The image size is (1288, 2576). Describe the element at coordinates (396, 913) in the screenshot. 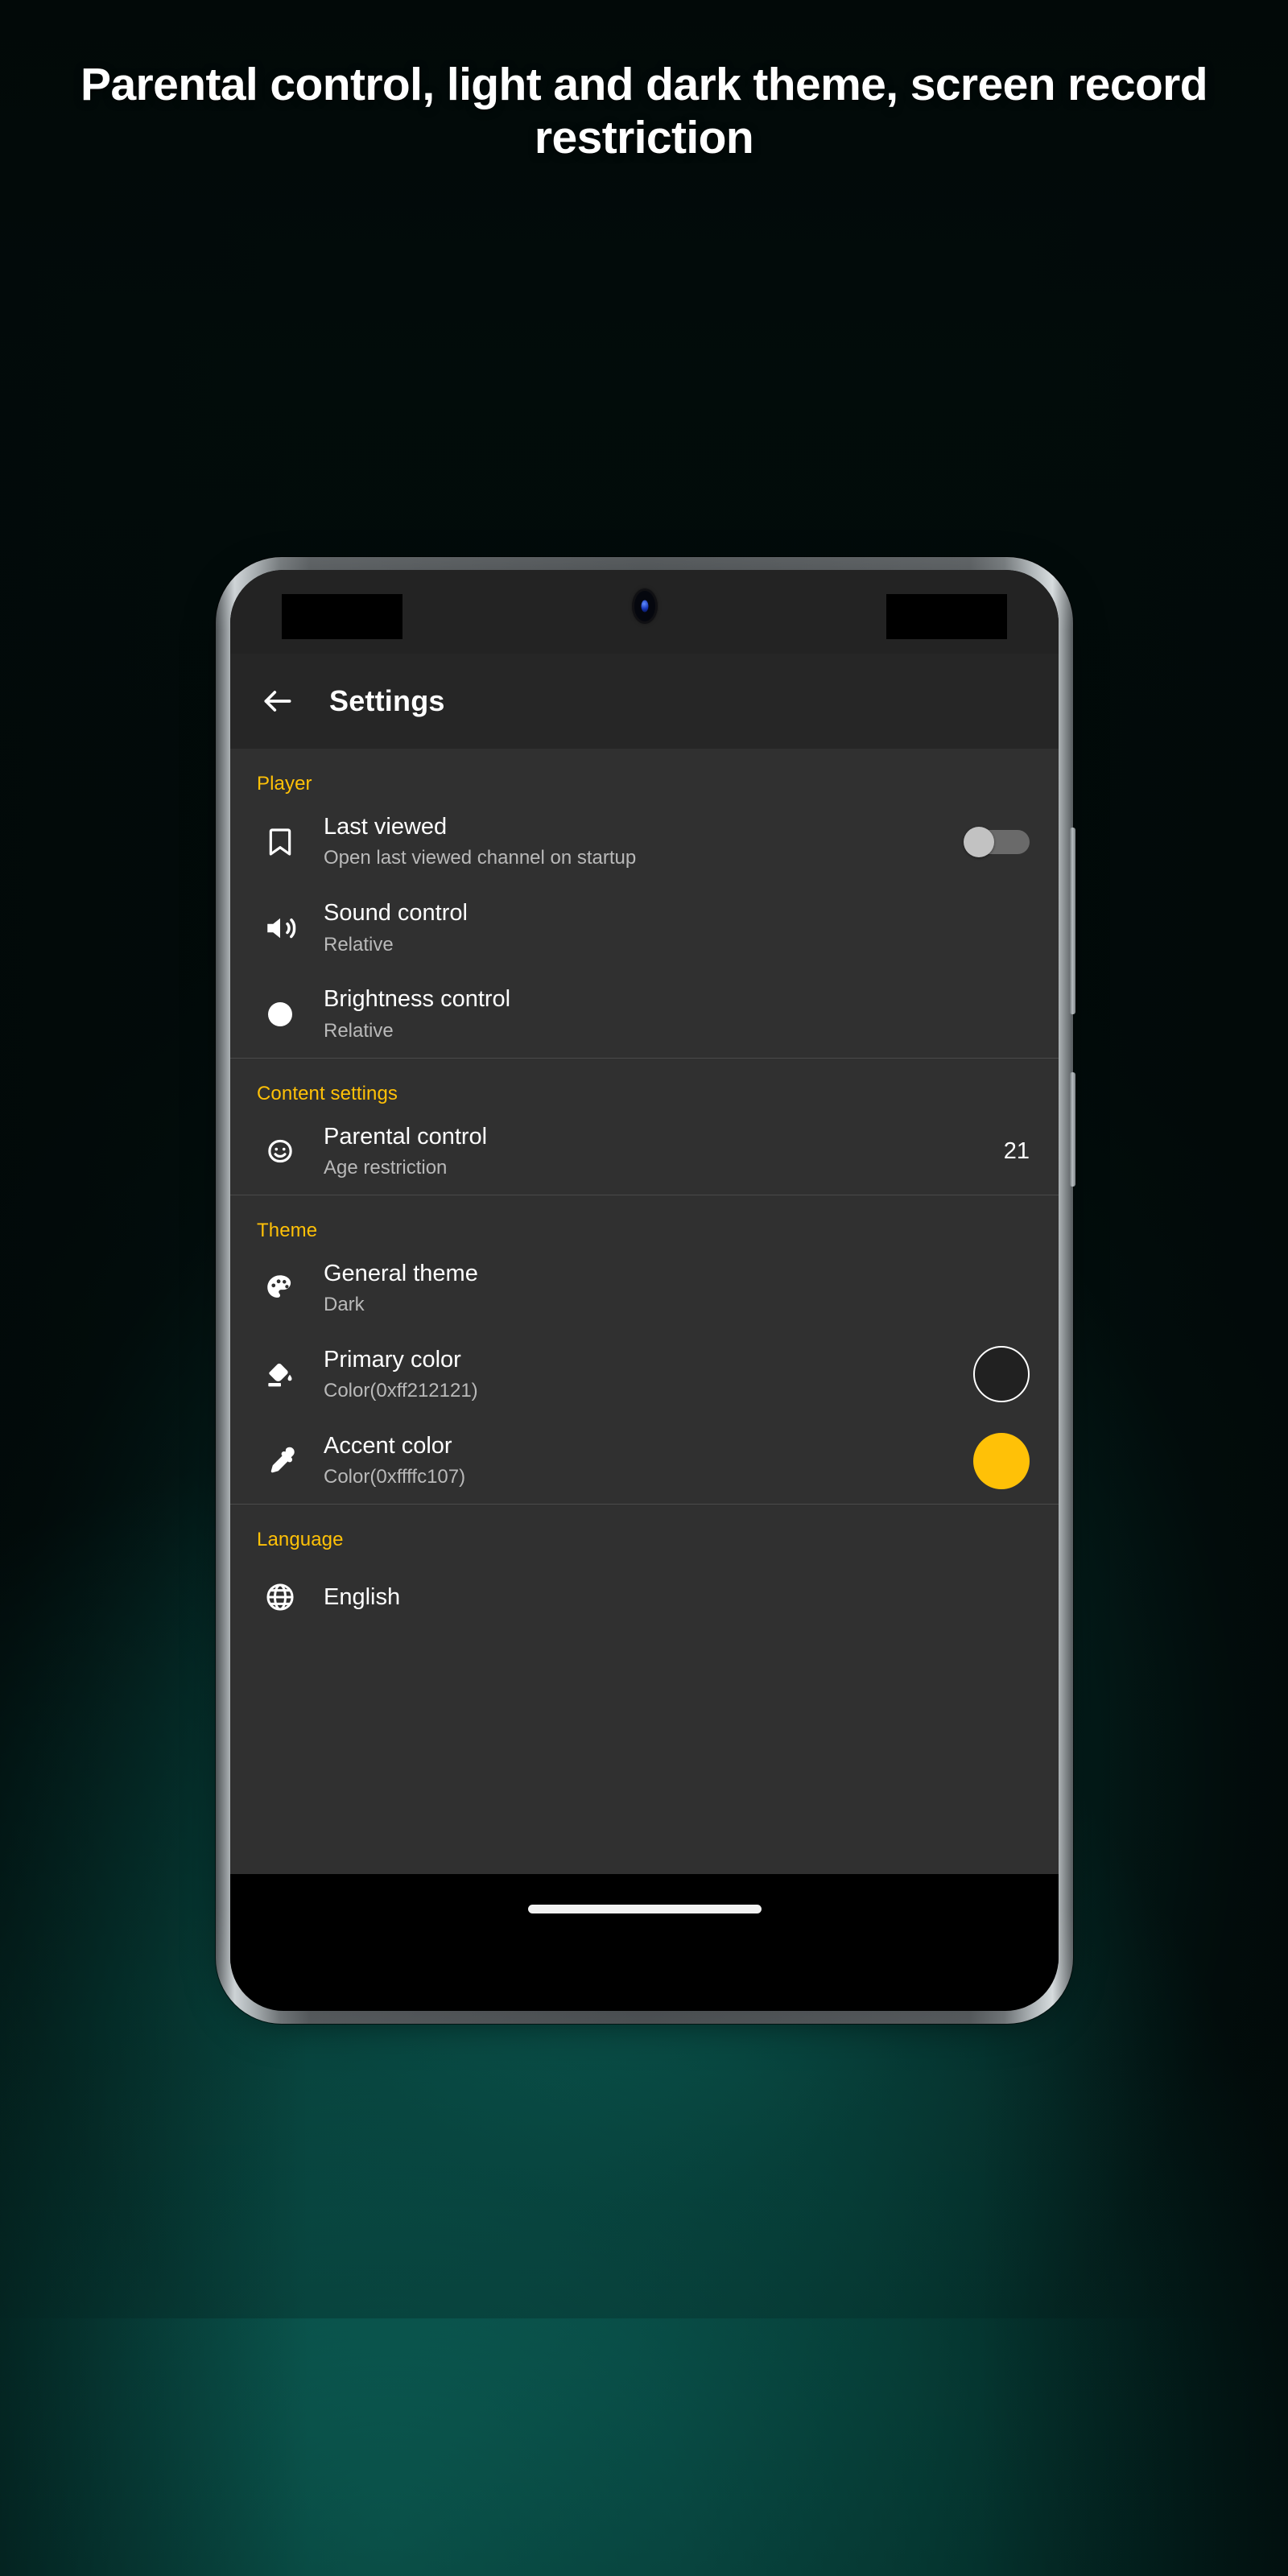

I see `setting-title: Sound control` at that location.